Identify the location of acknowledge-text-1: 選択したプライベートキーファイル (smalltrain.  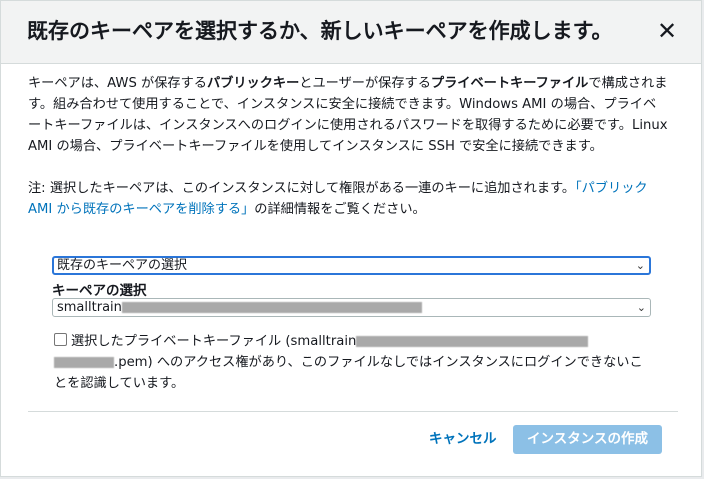
(214, 341).